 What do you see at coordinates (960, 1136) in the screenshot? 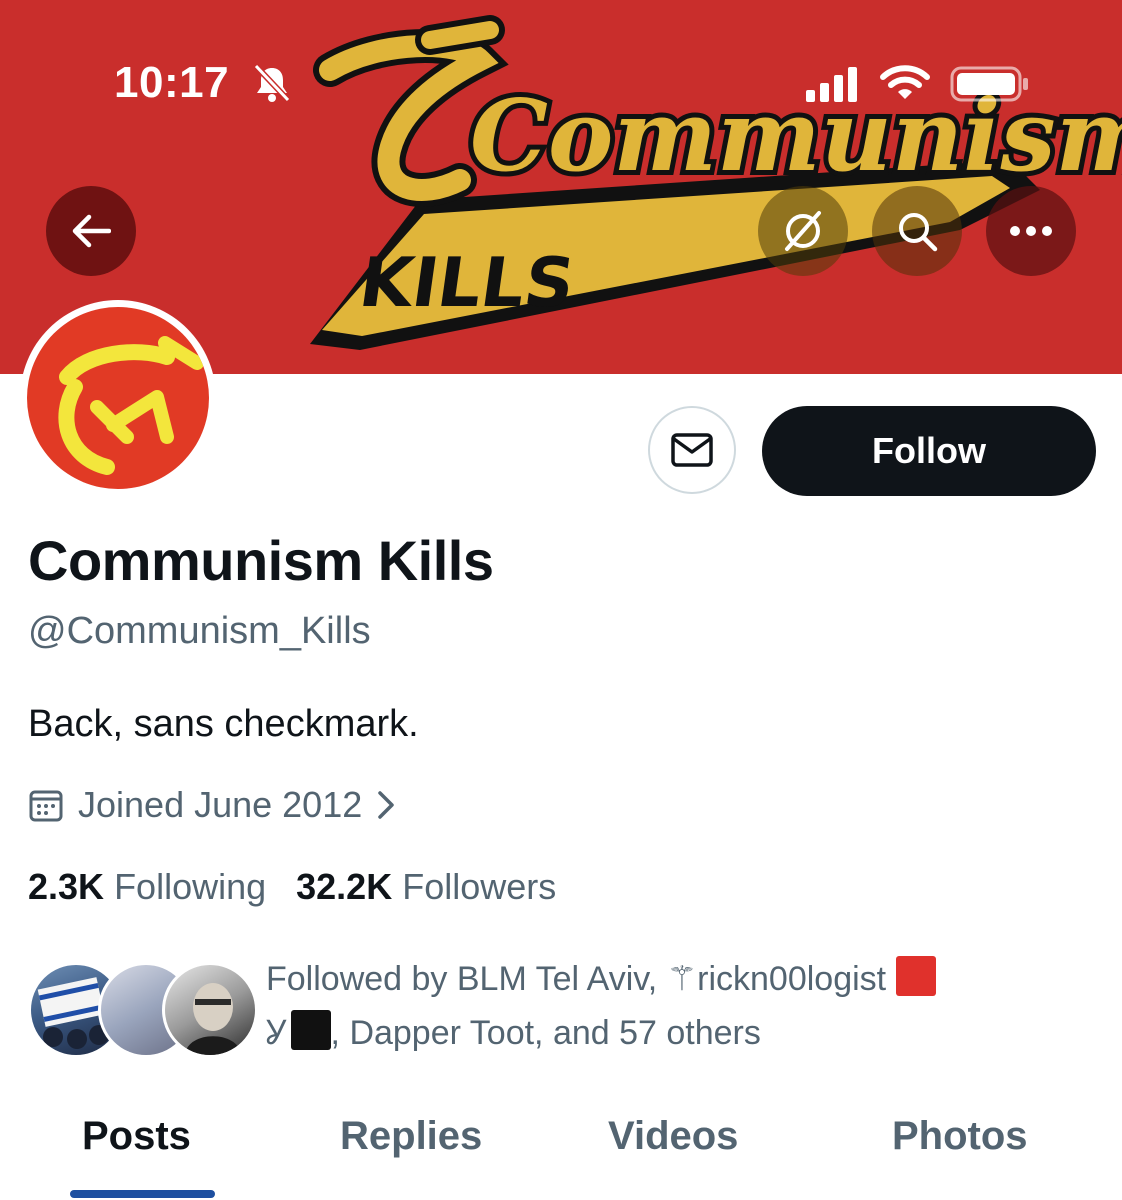
I see `tab-photos: Photos` at bounding box center [960, 1136].